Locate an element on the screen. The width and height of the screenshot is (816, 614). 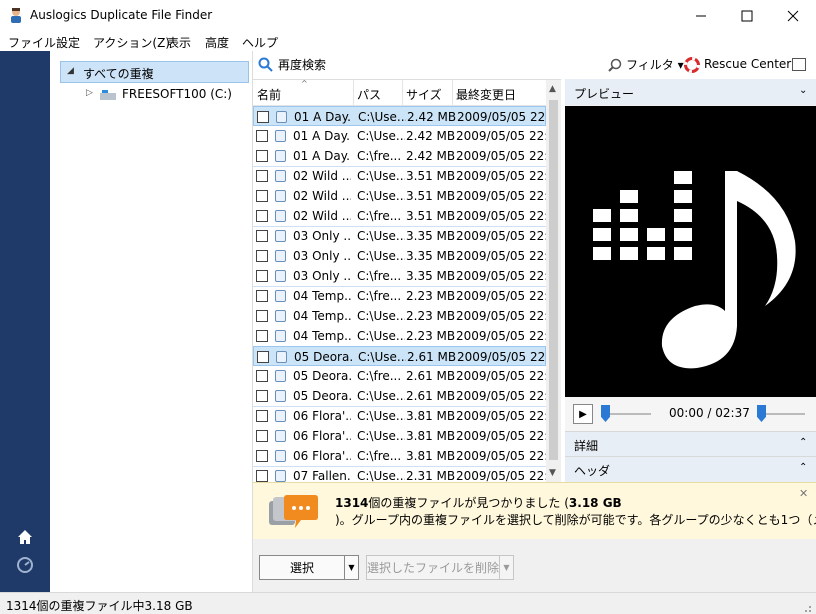
lifebuoy-icon is located at coordinates (692, 65).